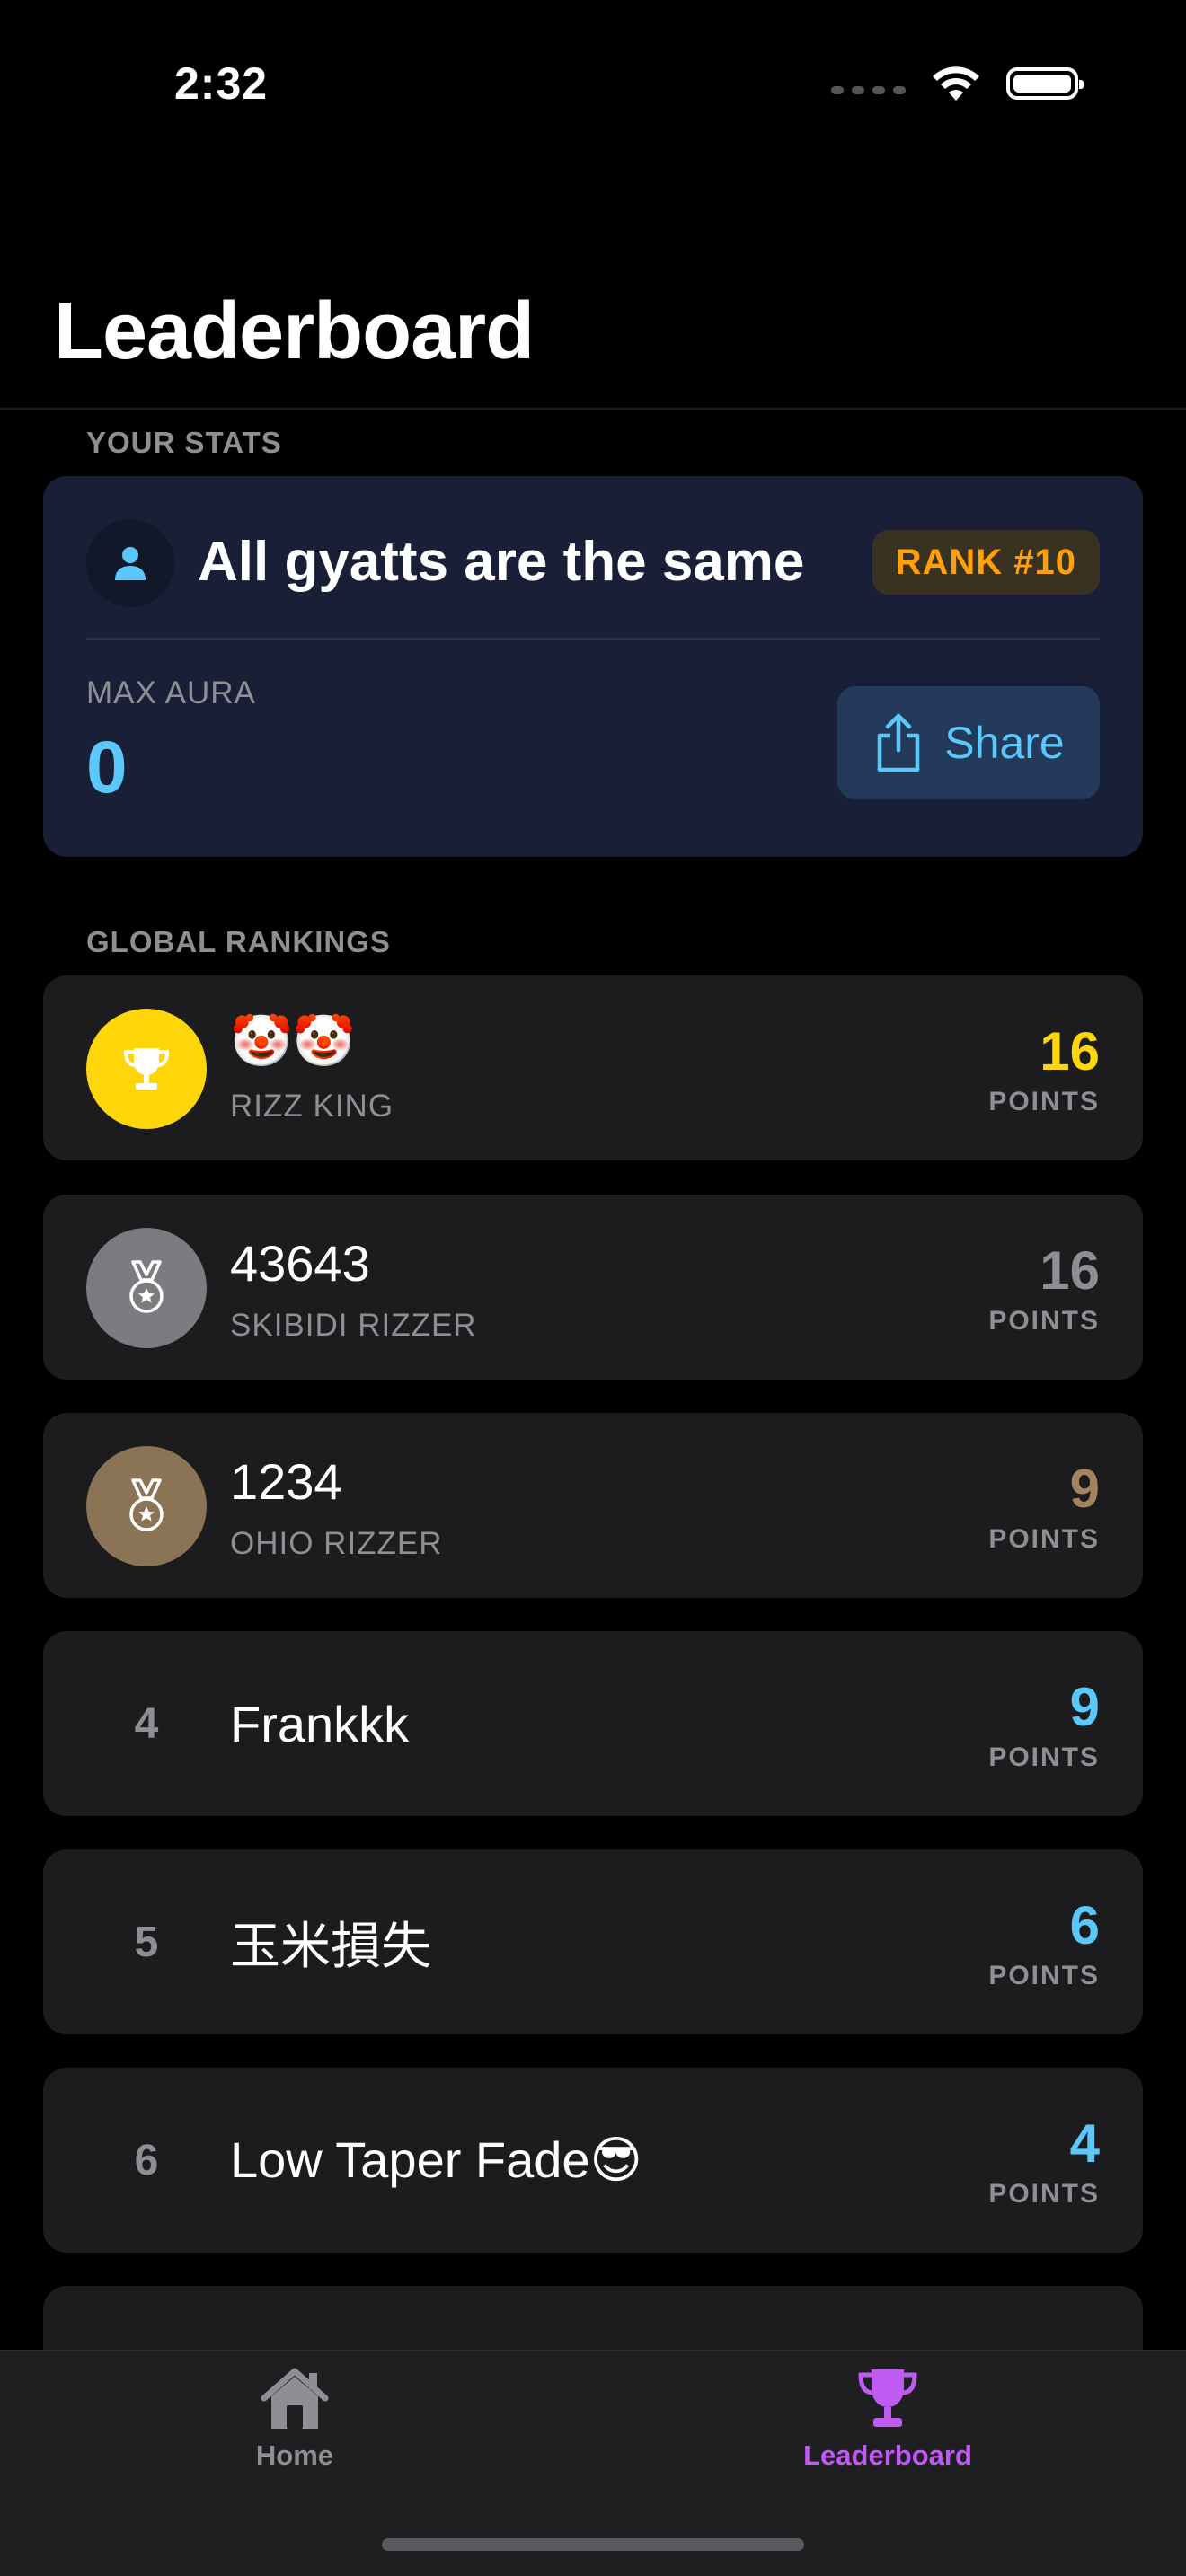 The height and width of the screenshot is (2576, 1186). What do you see at coordinates (868, 89) in the screenshot?
I see `cellular-signal-icon` at bounding box center [868, 89].